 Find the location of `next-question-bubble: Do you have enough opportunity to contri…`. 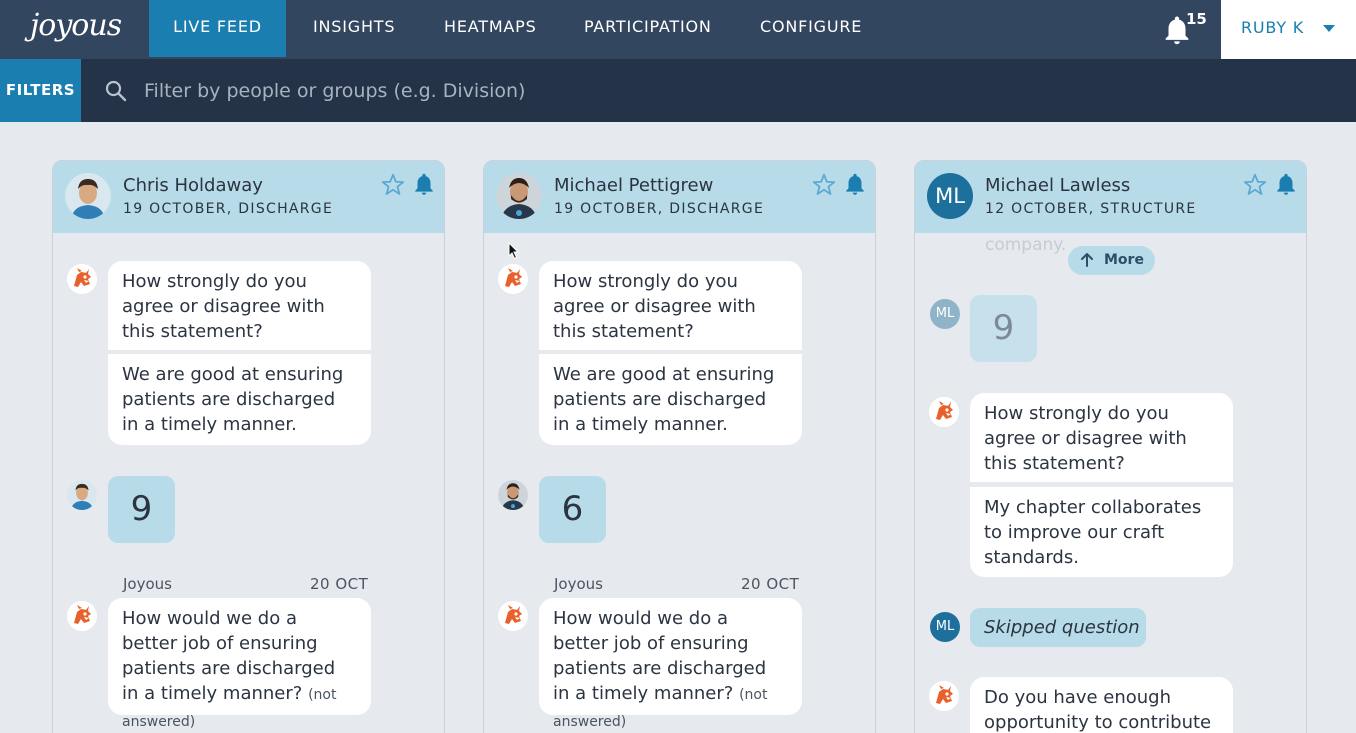

next-question-bubble: Do you have enough opportunity to contri… is located at coordinates (1101, 705).